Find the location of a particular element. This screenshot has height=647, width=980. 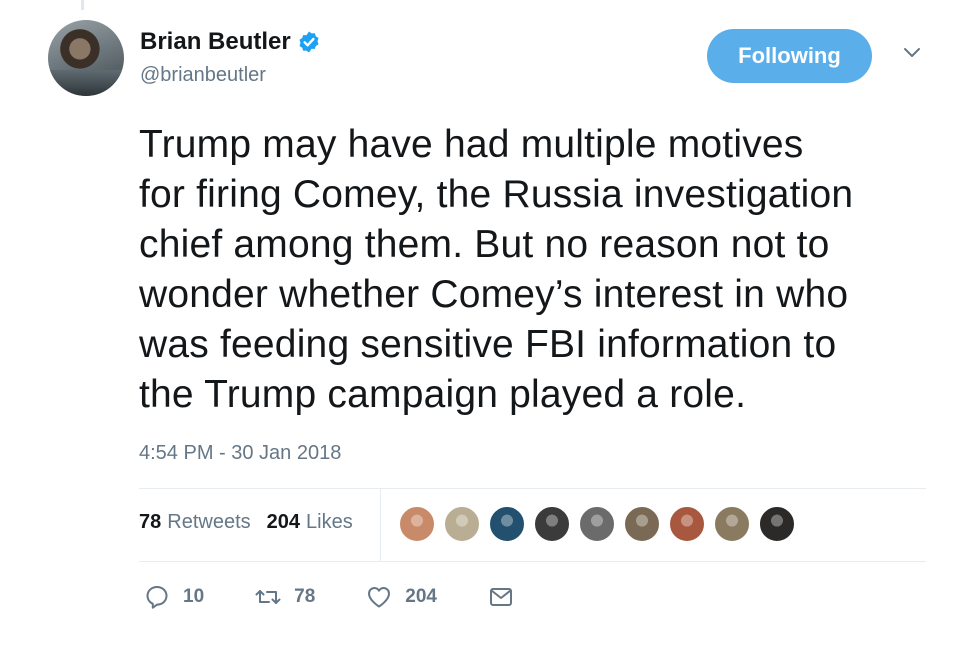

tweet-text-line: the Trump campaign played a role. is located at coordinates (443, 394).